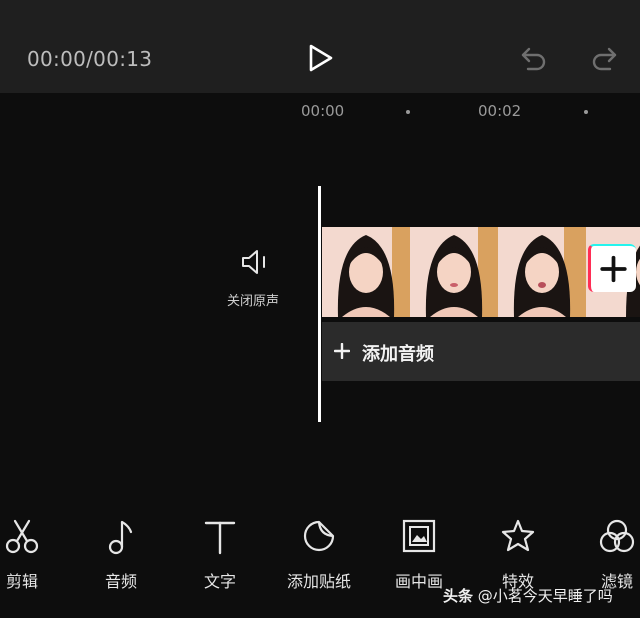  Describe the element at coordinates (398, 353) in the screenshot. I see `add-audio-label: 添加音频` at that location.